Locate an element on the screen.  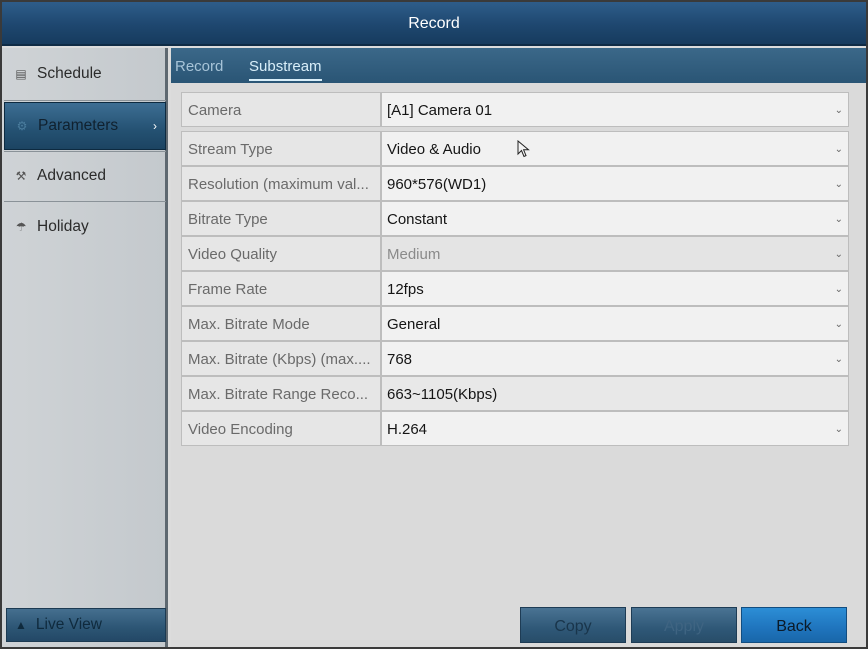
tab-bar: Record Substream is located at coordinates (518, 65).